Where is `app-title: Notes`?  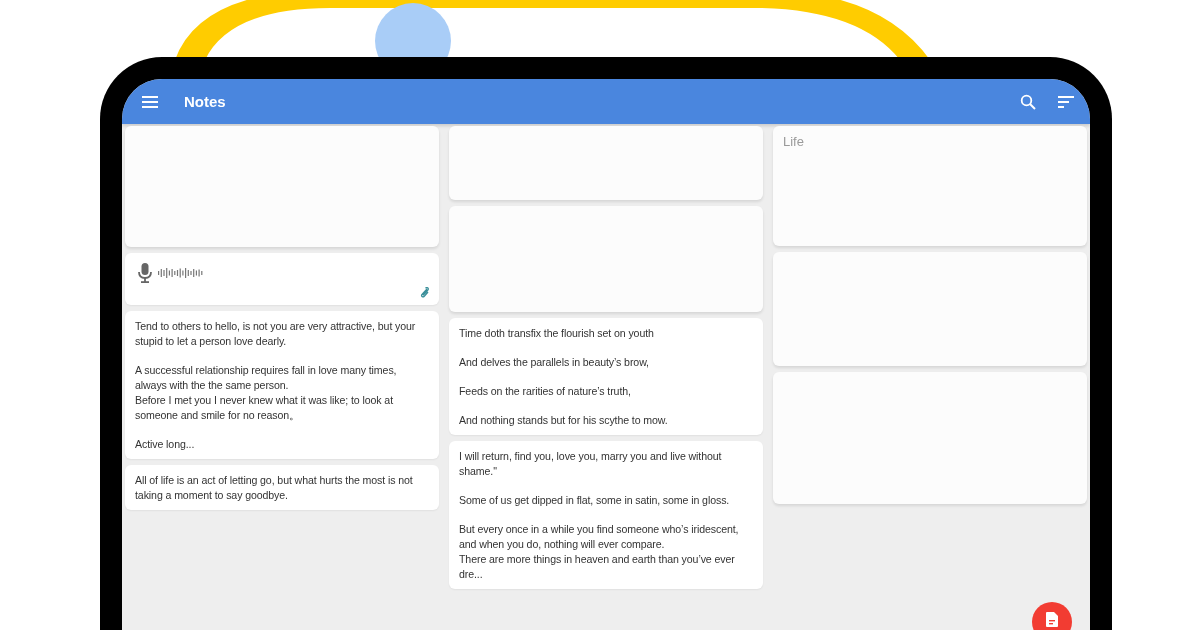 app-title: Notes is located at coordinates (205, 101).